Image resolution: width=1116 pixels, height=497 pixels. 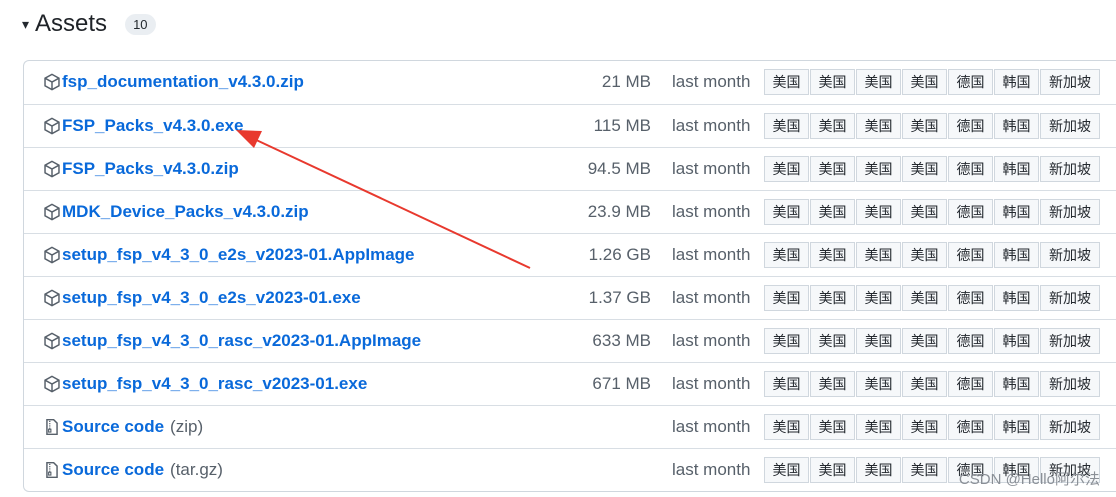 What do you see at coordinates (621, 383) in the screenshot?
I see `asset-size: 671 MB` at bounding box center [621, 383].